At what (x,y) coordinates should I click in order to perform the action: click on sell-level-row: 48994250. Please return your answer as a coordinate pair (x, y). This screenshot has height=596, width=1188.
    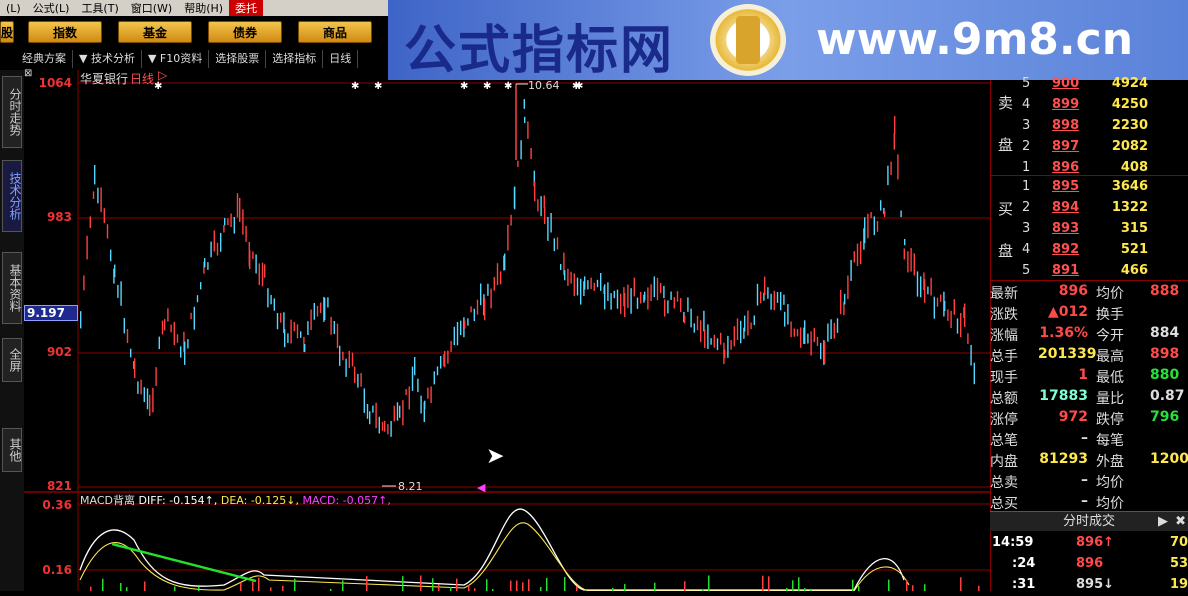
    Looking at the image, I should click on (1089, 105).